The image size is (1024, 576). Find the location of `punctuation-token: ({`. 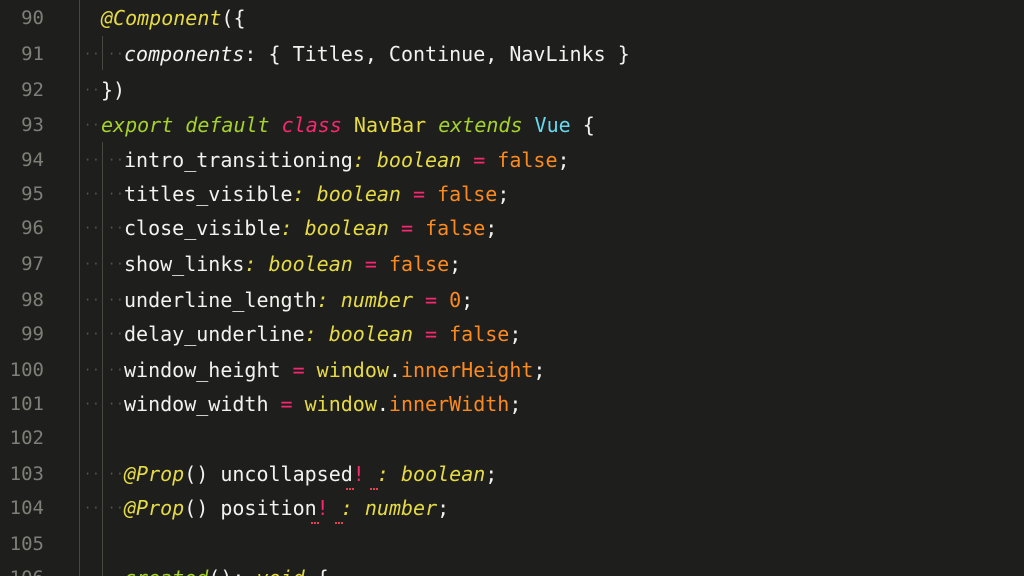

punctuation-token: ({ is located at coordinates (233, 18).